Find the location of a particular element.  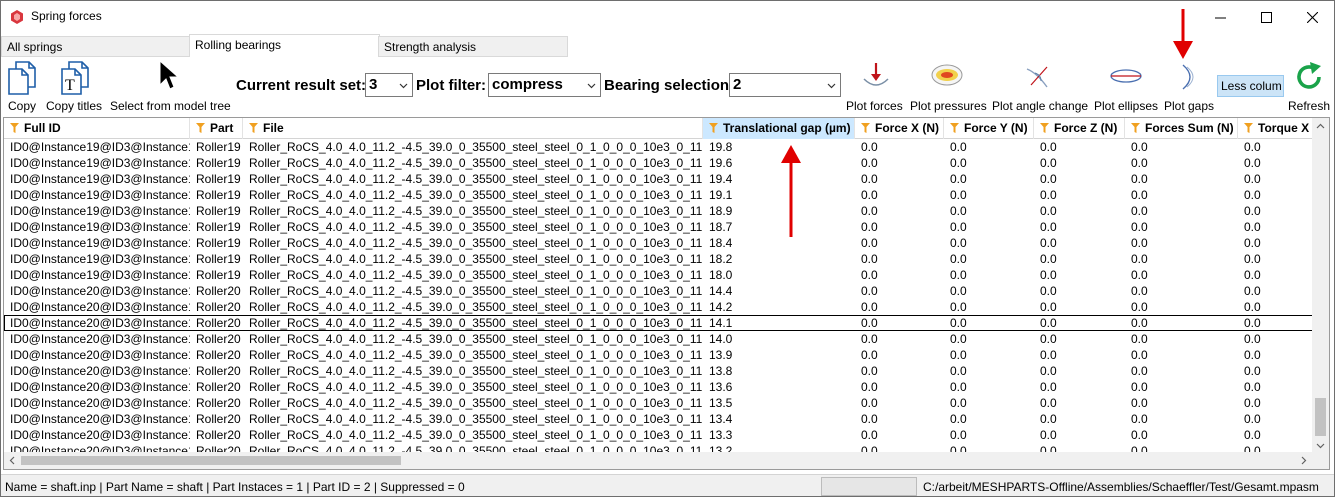

close-button is located at coordinates (1311, 17).